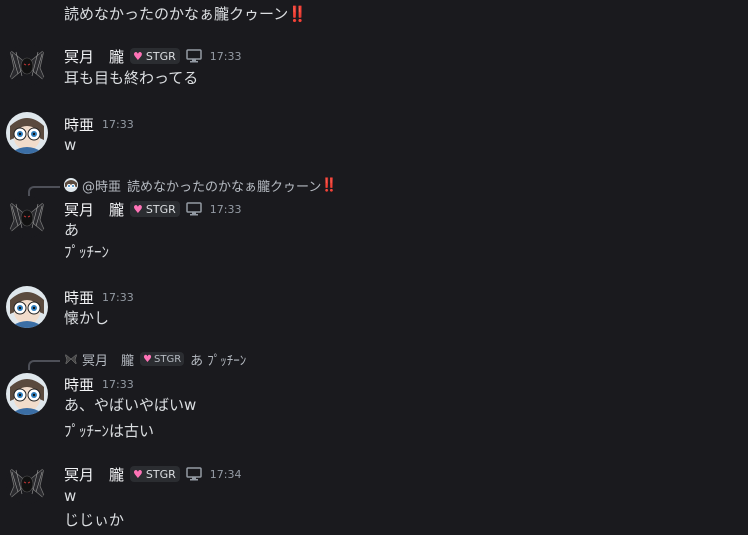 Image resolution: width=748 pixels, height=535 pixels. Describe the element at coordinates (102, 187) in the screenshot. I see `reply-mention: @時亜` at that location.